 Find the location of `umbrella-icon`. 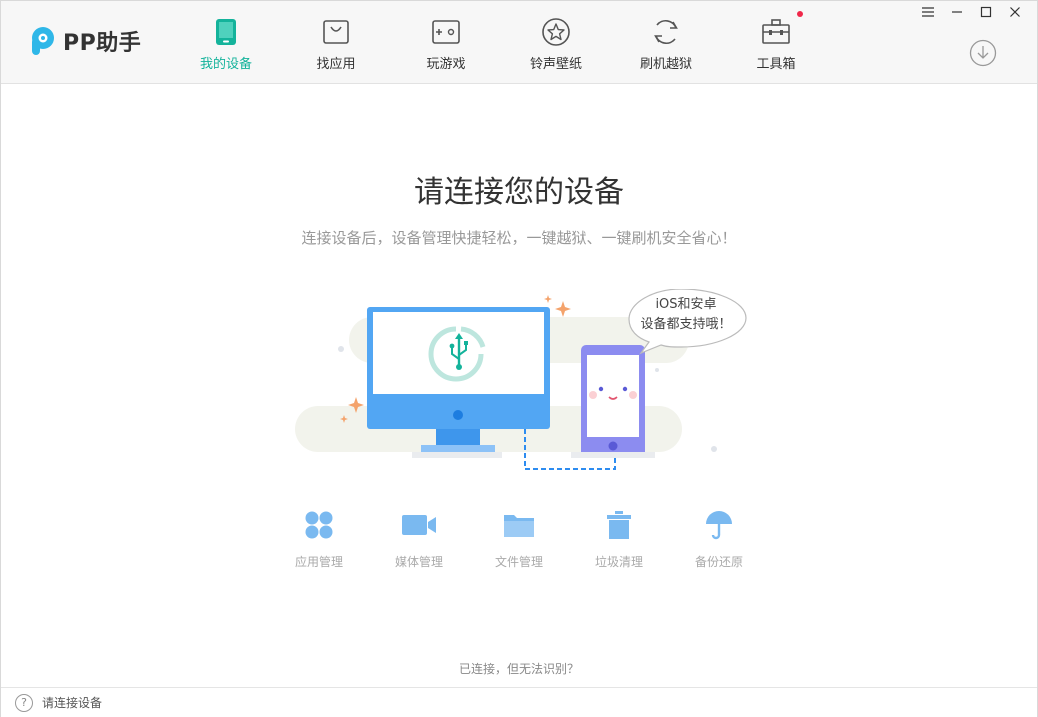

umbrella-icon is located at coordinates (719, 525).